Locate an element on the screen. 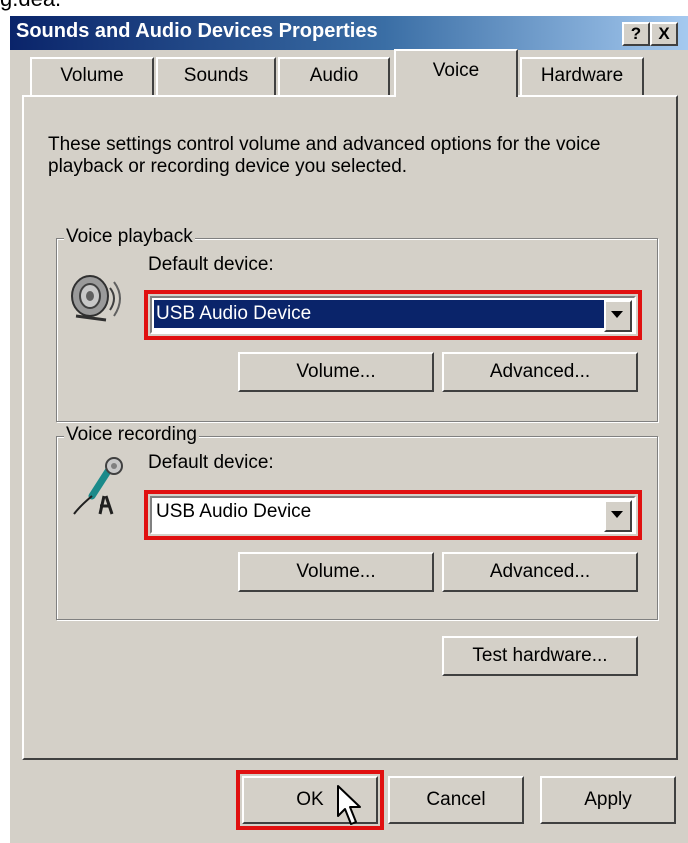  voice-playback-label: Voice playback is located at coordinates (129, 237).